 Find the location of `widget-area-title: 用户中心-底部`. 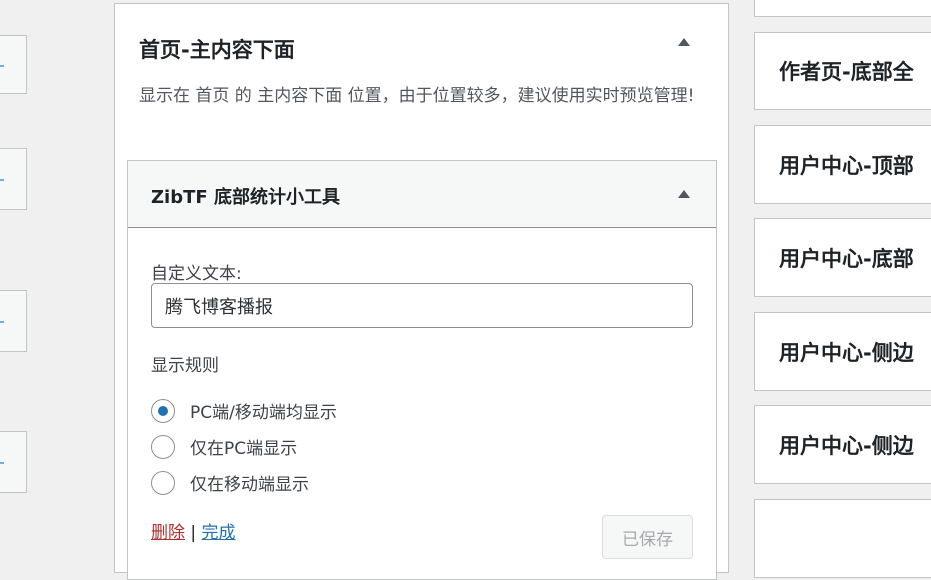

widget-area-title: 用户中心-底部 is located at coordinates (846, 258).